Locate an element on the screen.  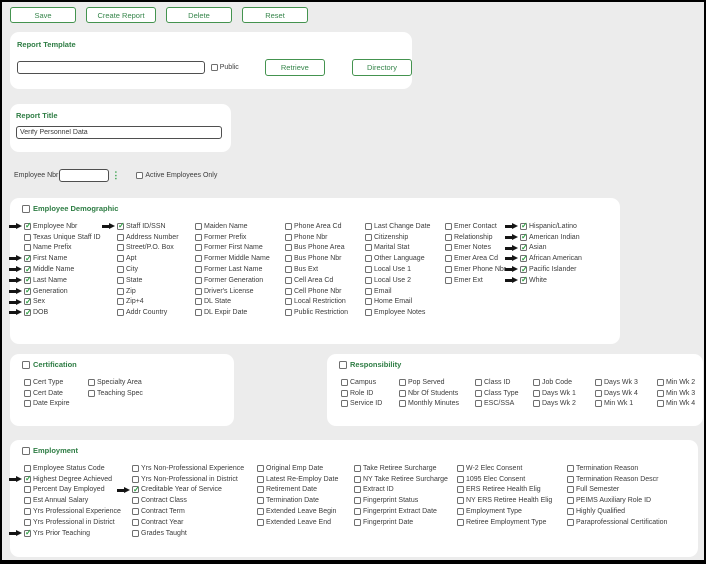
report-template-input is located at coordinates (111, 67).